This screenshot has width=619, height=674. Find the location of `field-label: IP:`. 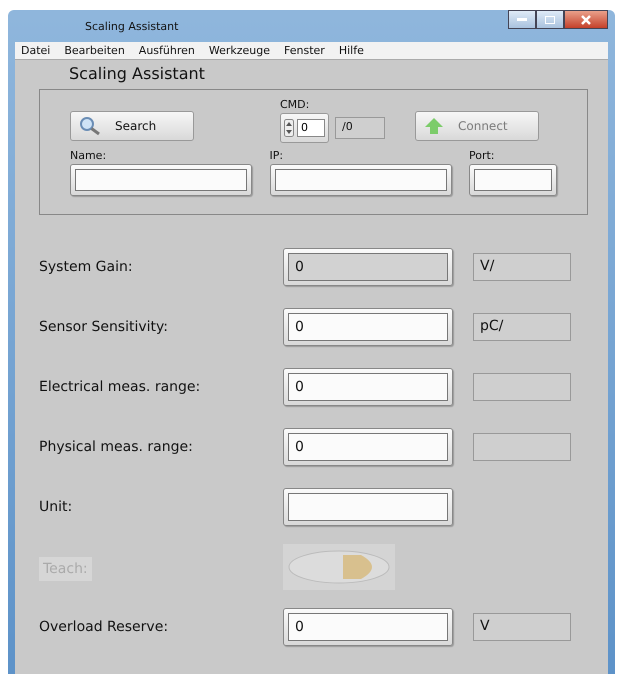

field-label: IP: is located at coordinates (277, 155).